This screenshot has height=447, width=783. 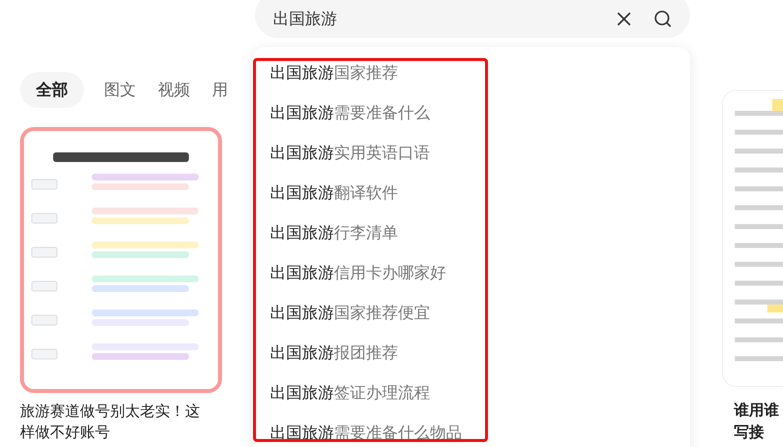 What do you see at coordinates (472, 19) in the screenshot?
I see `search-field: 出国旅游` at bounding box center [472, 19].